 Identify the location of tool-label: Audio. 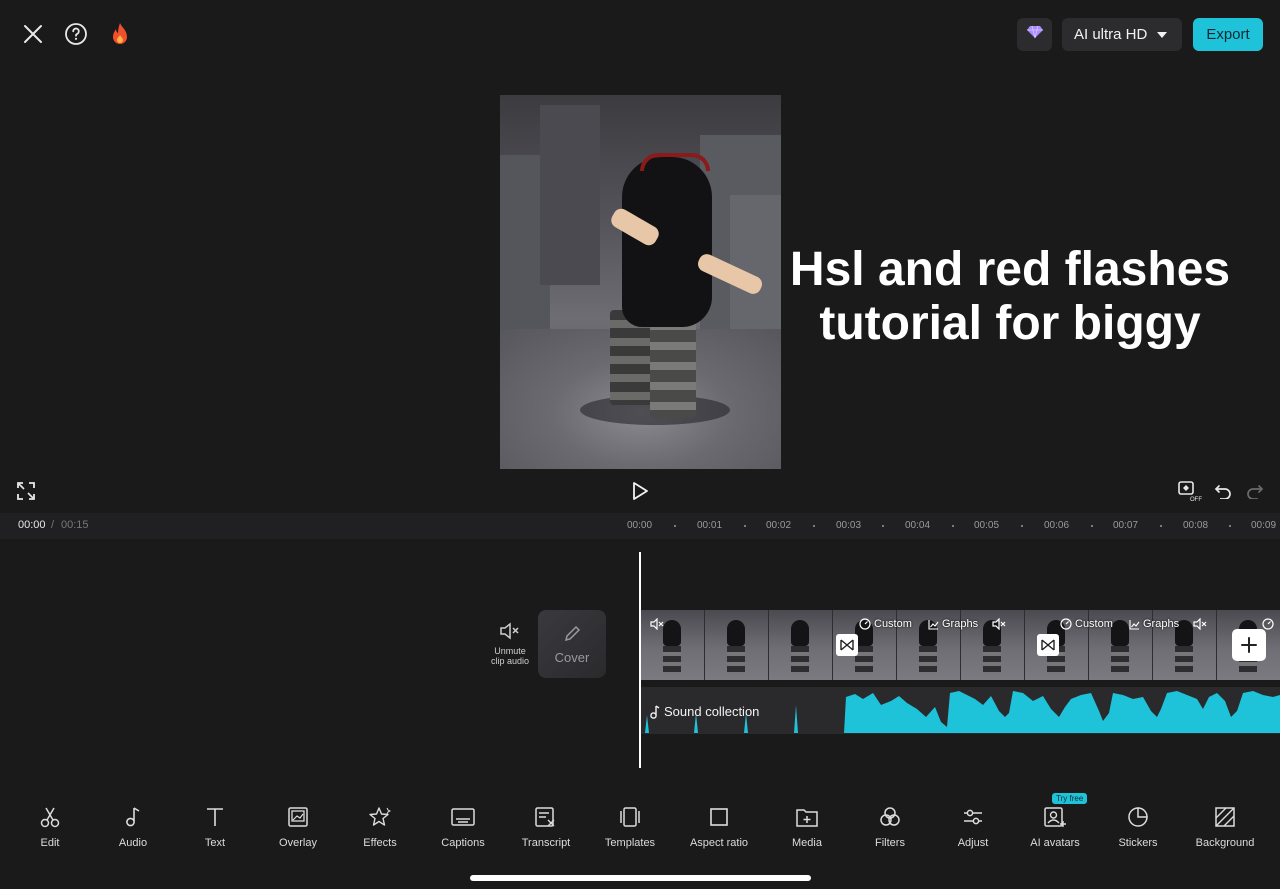
(133, 843).